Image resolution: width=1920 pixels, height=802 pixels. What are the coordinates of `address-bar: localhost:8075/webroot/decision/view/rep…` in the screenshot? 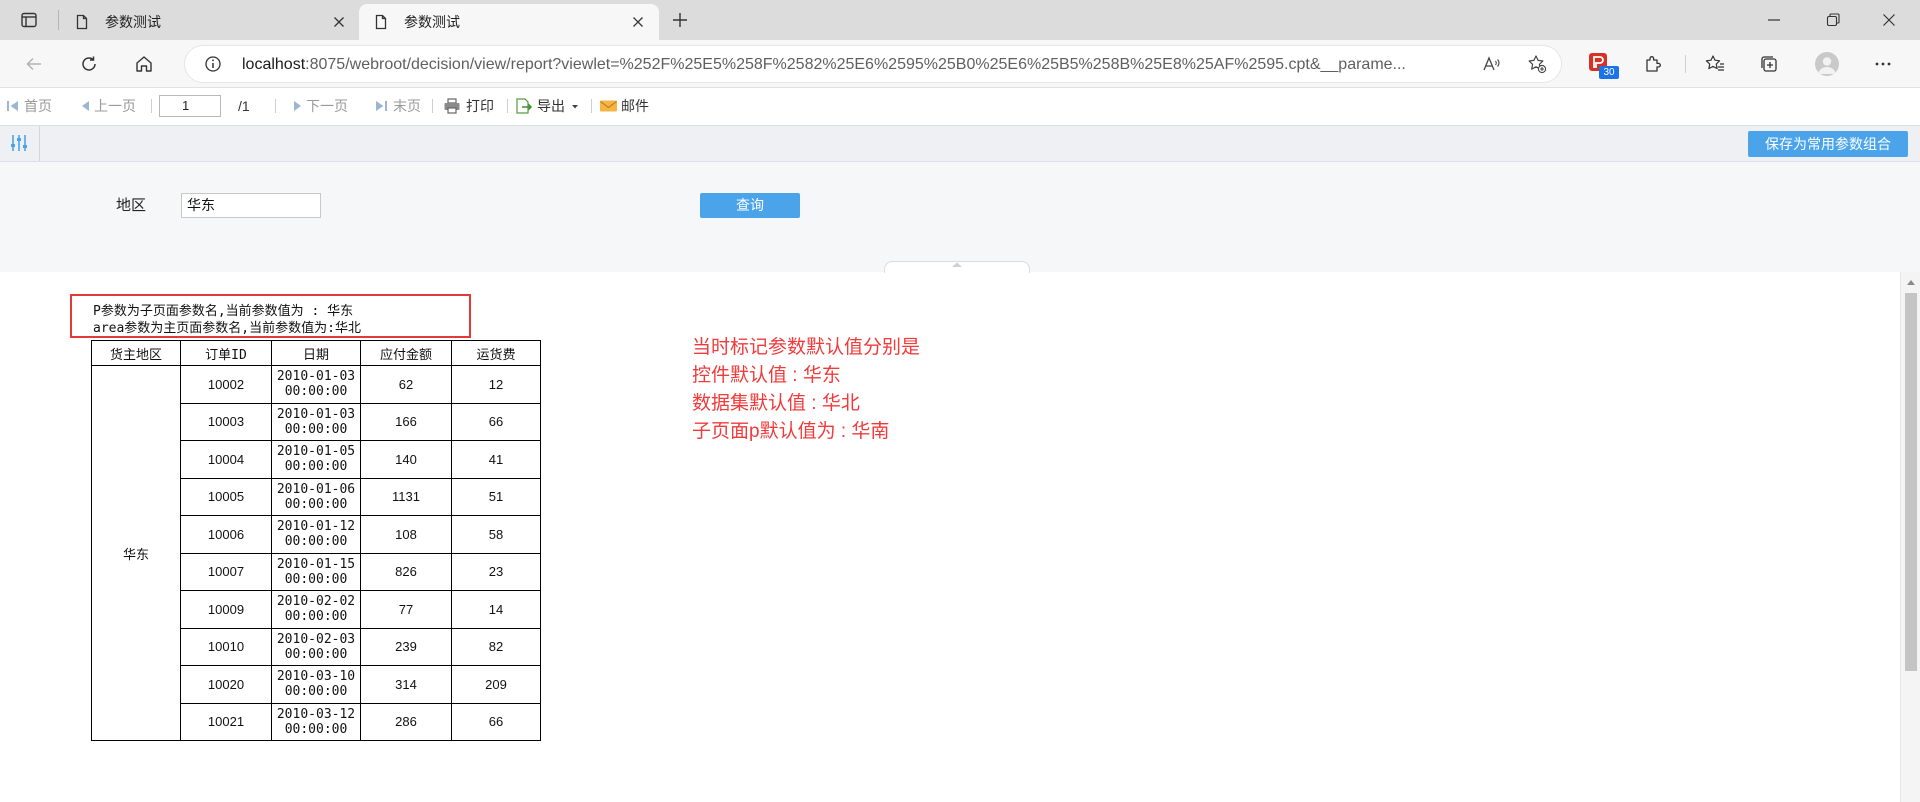 It's located at (873, 64).